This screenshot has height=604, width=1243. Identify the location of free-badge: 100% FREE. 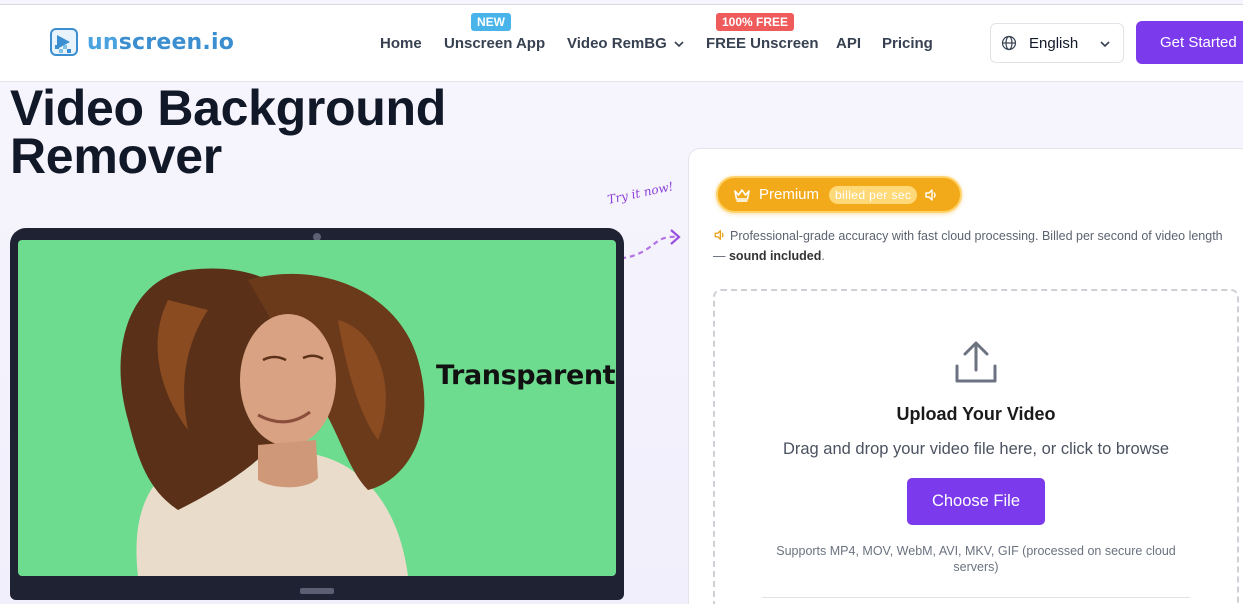
(755, 22).